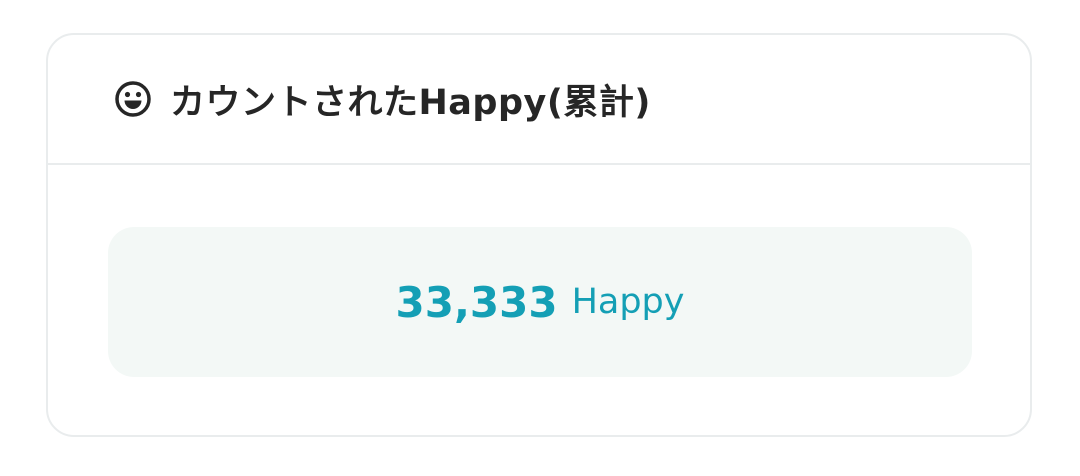 Image resolution: width=1080 pixels, height=476 pixels. I want to click on card-title: カウントされたHappy(累計), so click(410, 102).